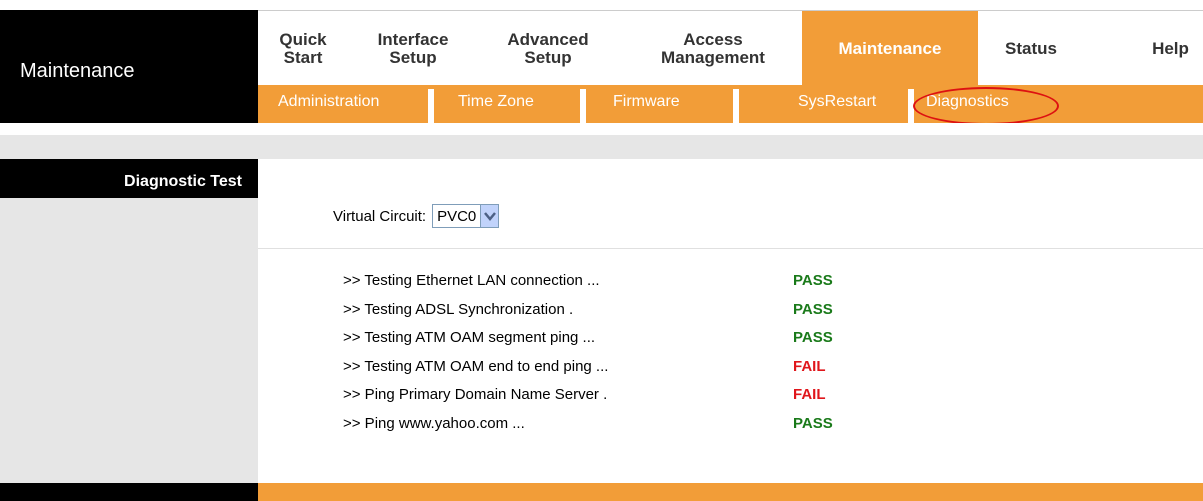 This screenshot has width=1203, height=501. I want to click on diagnostic-test-header: Diagnostic Test, so click(129, 178).